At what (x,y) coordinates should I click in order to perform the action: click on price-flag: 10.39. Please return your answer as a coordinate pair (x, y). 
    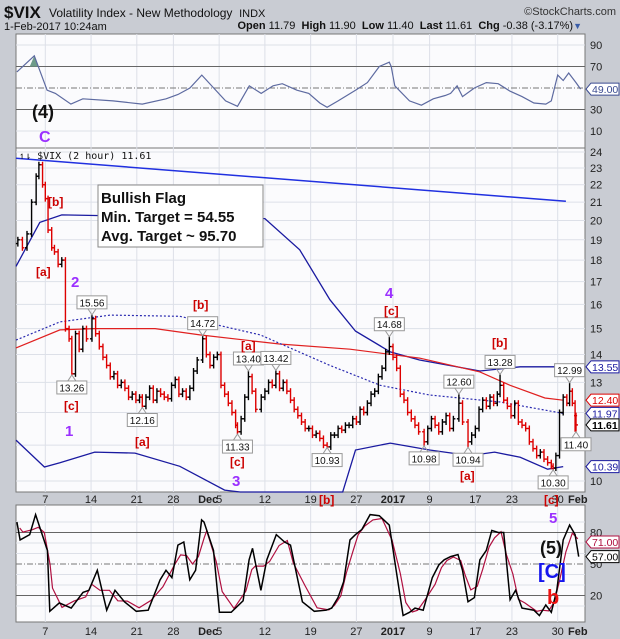
    Looking at the image, I should click on (602, 467).